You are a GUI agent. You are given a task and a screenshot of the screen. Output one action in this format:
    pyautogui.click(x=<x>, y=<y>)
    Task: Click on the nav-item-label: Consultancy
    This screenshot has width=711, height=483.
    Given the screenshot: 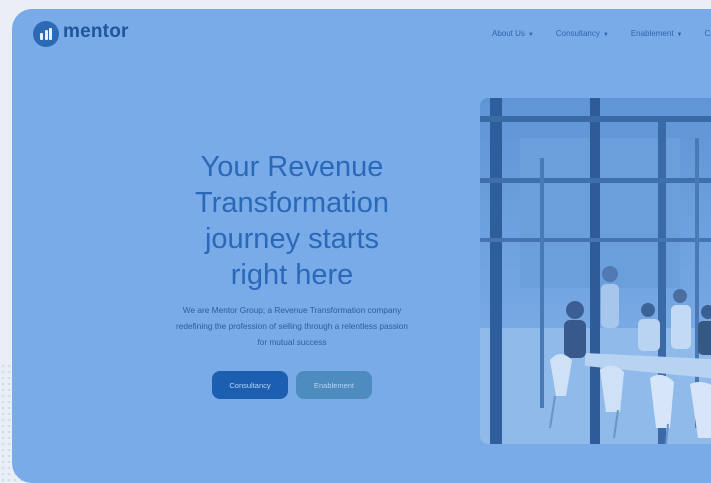 What is the action you would take?
    pyautogui.click(x=577, y=33)
    